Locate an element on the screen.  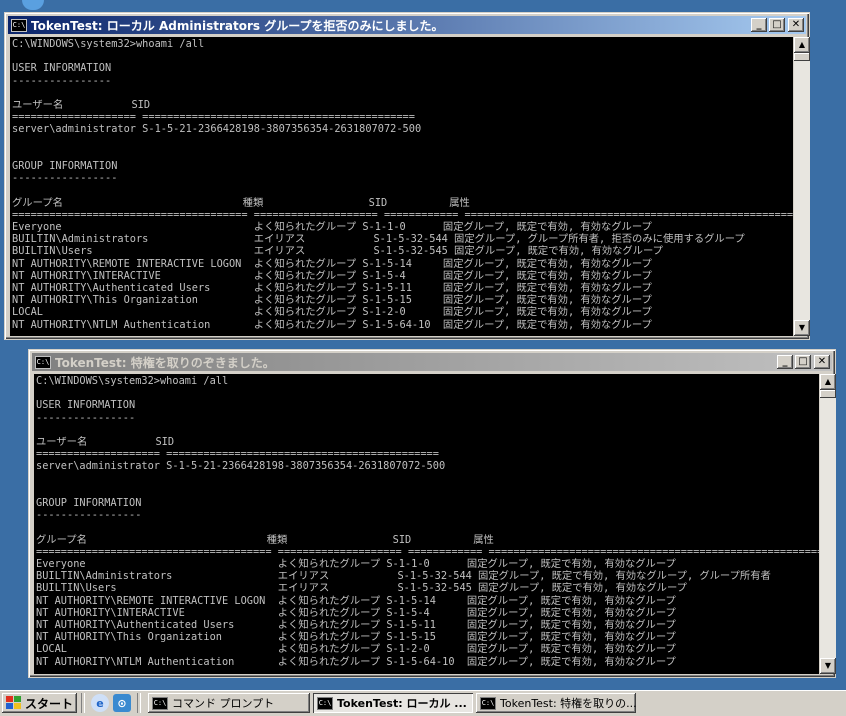
start-button: スタート is located at coordinates (39, 703).